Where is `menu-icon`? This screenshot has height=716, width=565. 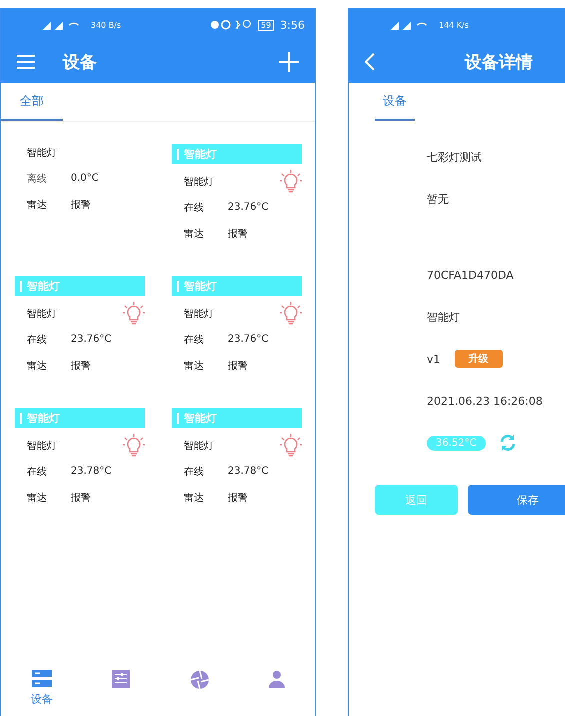 menu-icon is located at coordinates (26, 62).